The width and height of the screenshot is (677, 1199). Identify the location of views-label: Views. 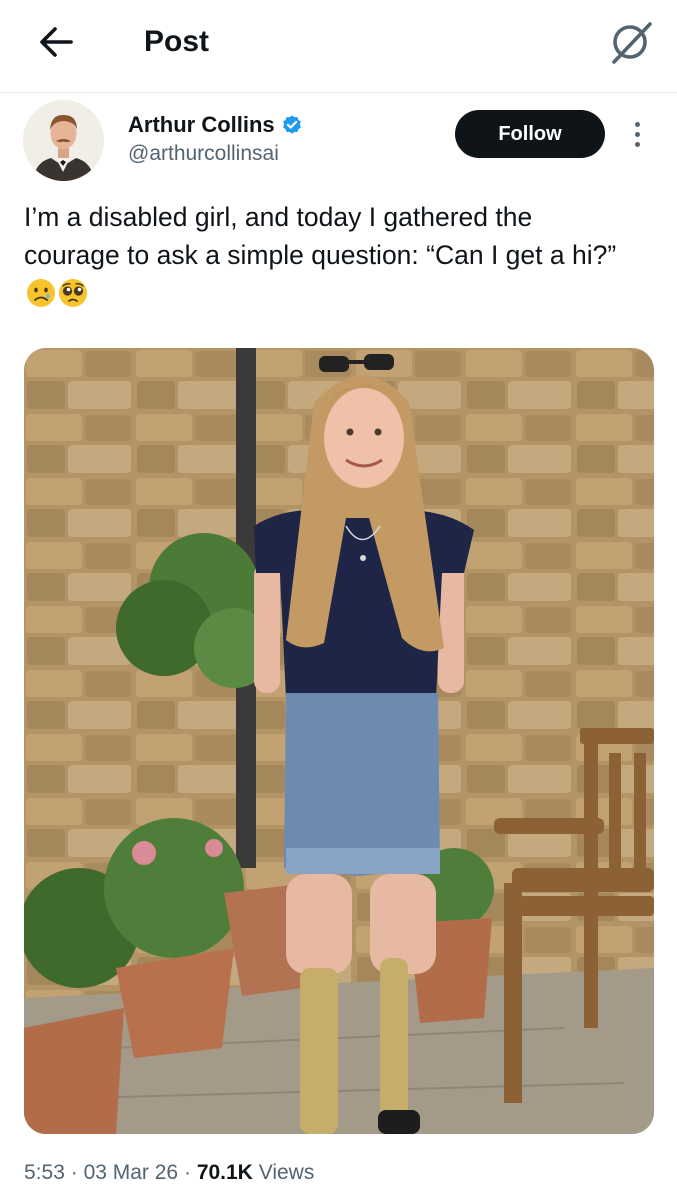
(286, 1172).